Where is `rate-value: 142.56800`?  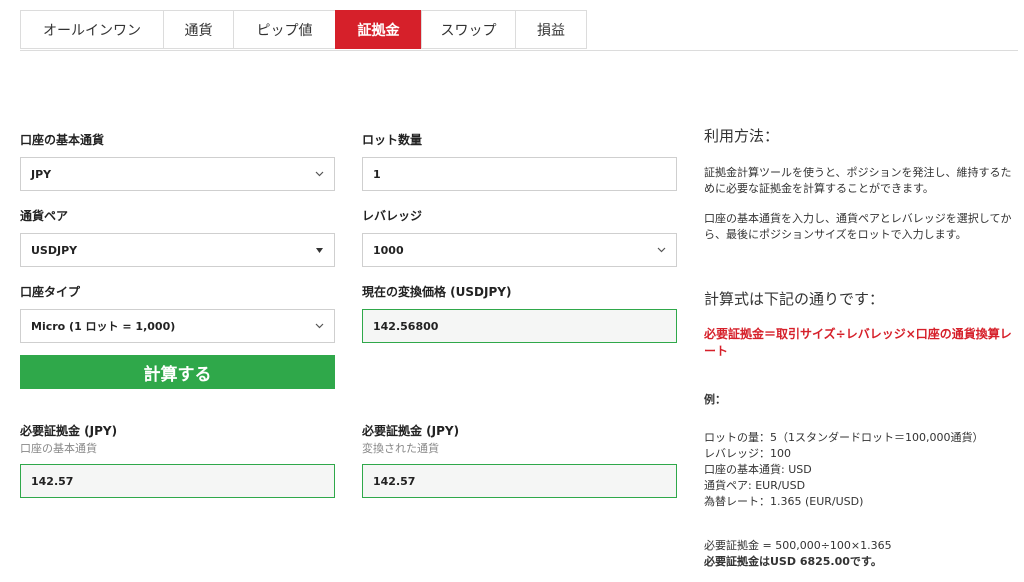
rate-value: 142.56800 is located at coordinates (406, 326).